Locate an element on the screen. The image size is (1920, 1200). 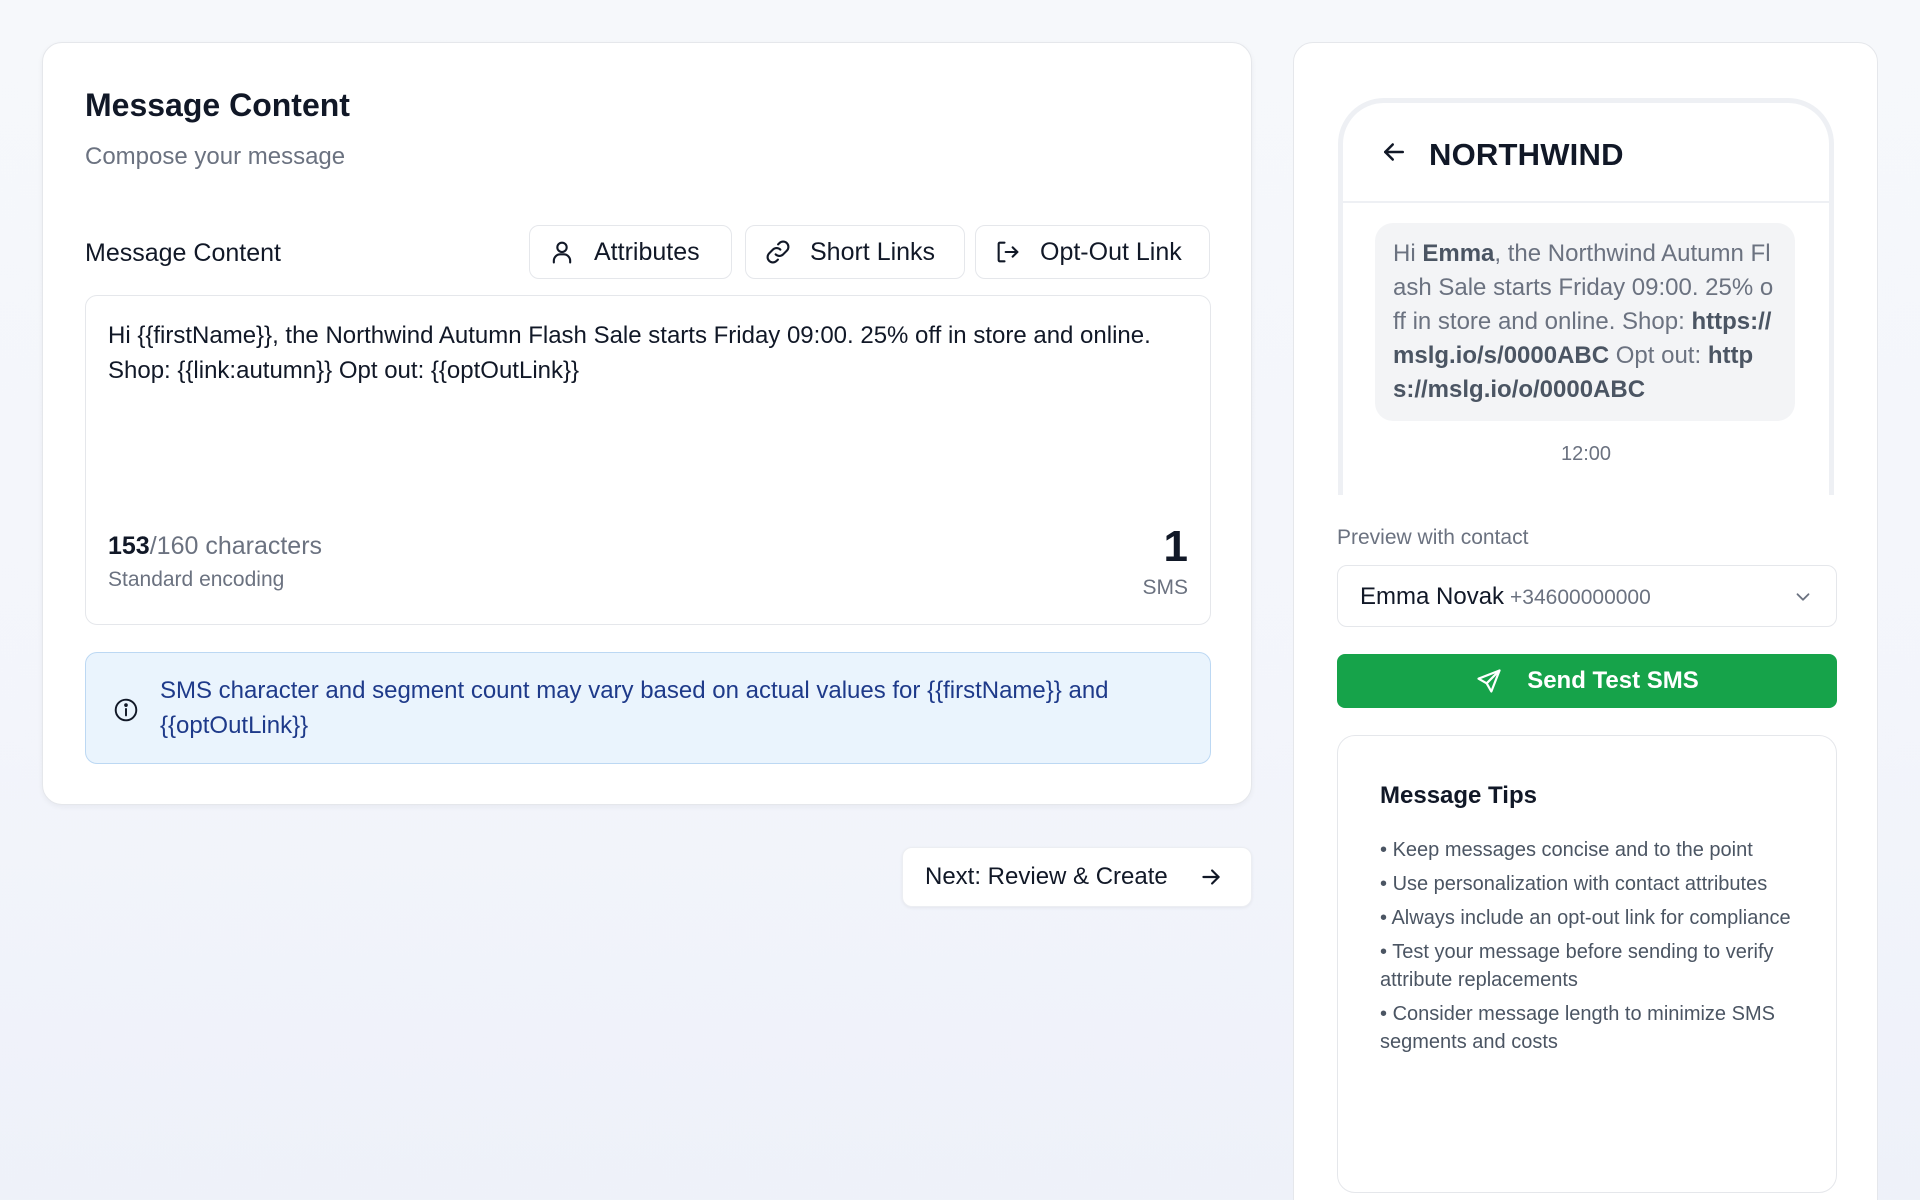
send-test-sms-button: Send Test SMS is located at coordinates (1587, 681).